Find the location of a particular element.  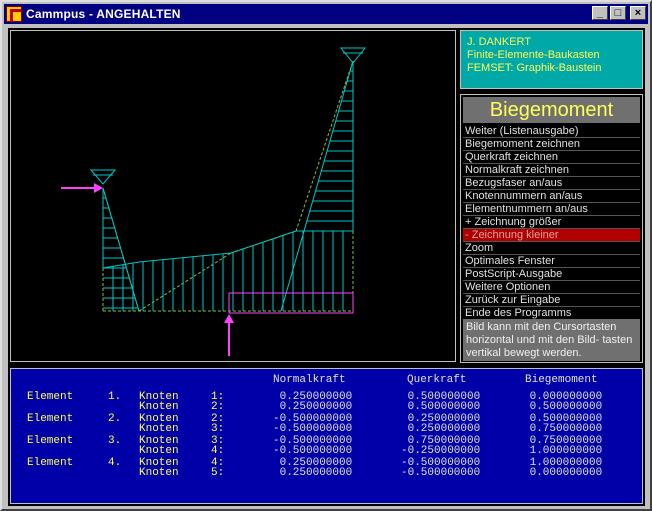

node-number: 3: is located at coordinates (218, 429).